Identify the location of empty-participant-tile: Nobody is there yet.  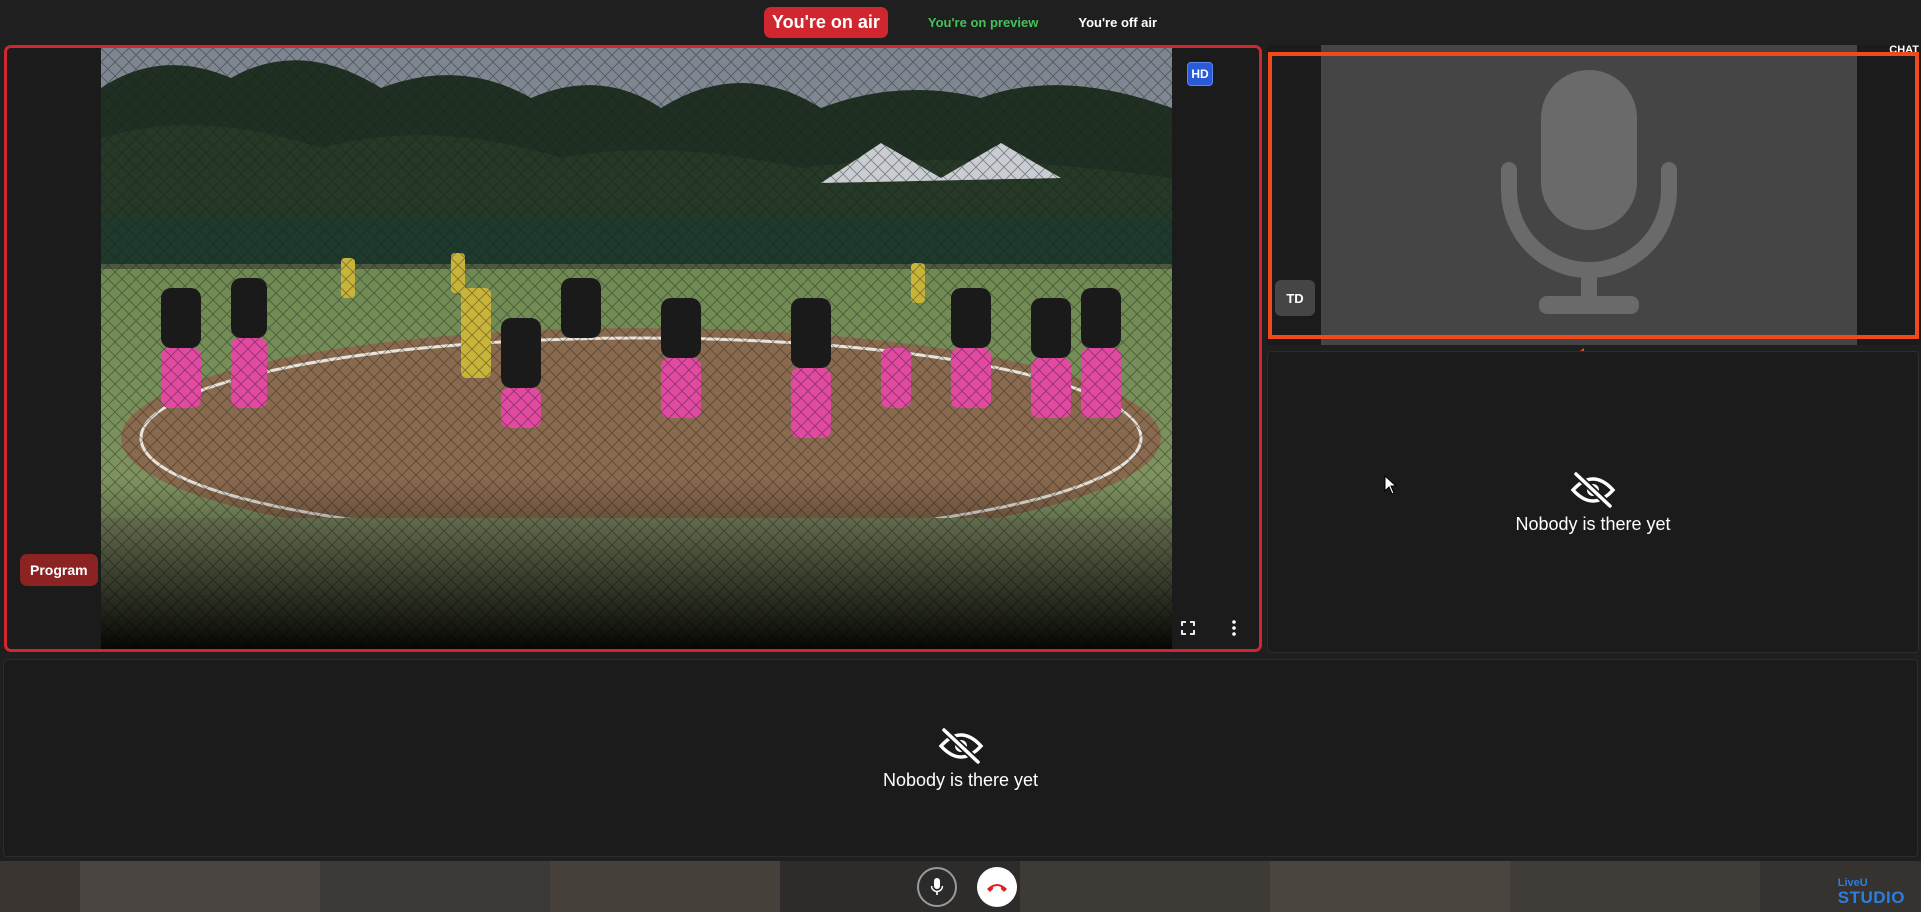
(1593, 502).